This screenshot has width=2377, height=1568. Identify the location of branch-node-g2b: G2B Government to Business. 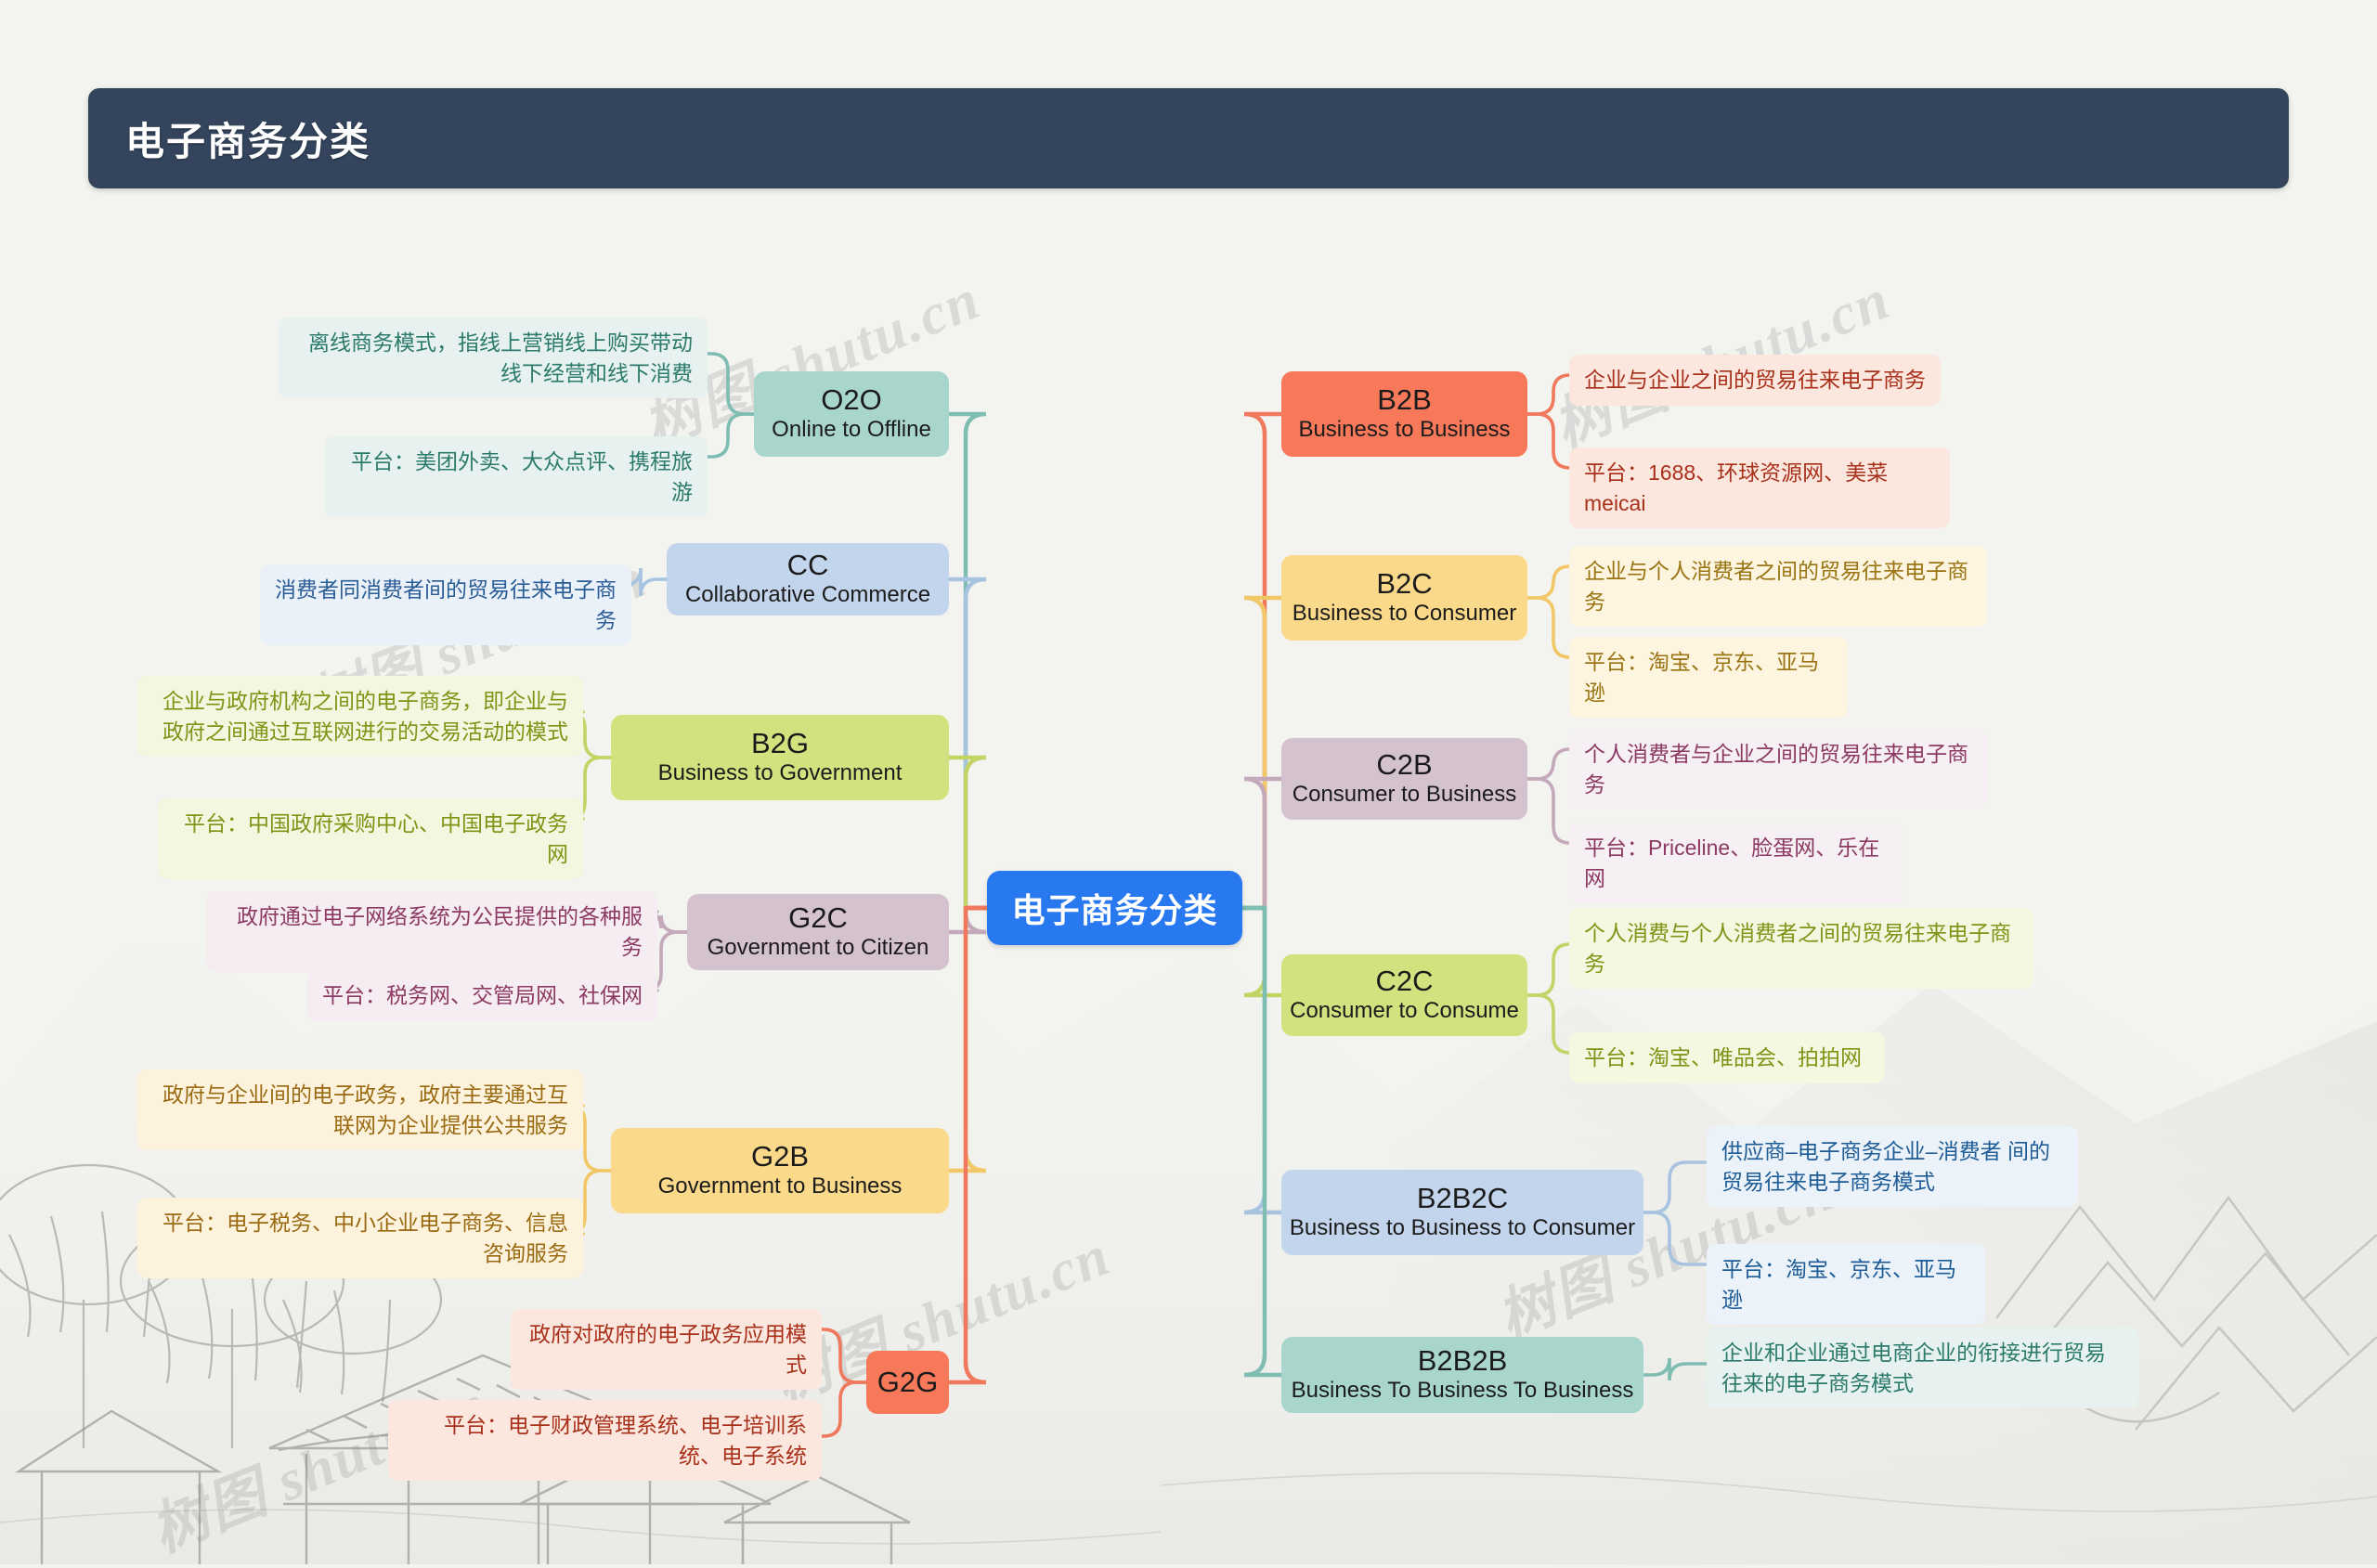
(780, 1170).